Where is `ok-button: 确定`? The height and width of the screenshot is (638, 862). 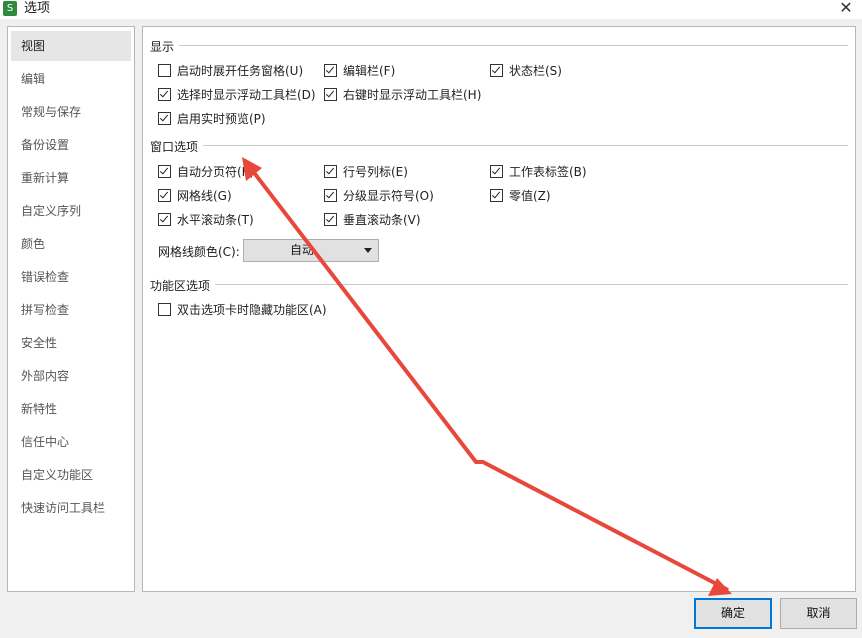
ok-button: 确定 is located at coordinates (733, 613).